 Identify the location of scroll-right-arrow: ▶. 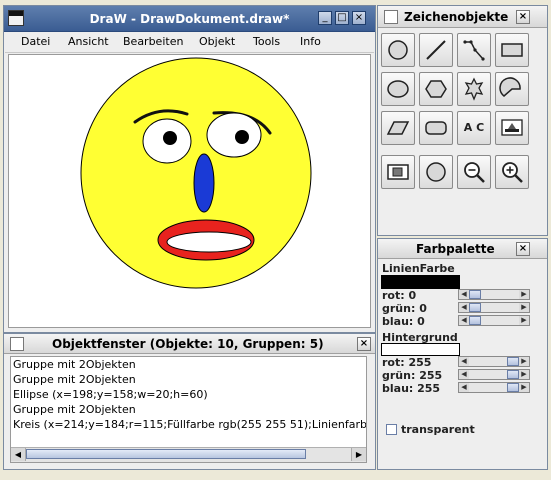
(358, 454).